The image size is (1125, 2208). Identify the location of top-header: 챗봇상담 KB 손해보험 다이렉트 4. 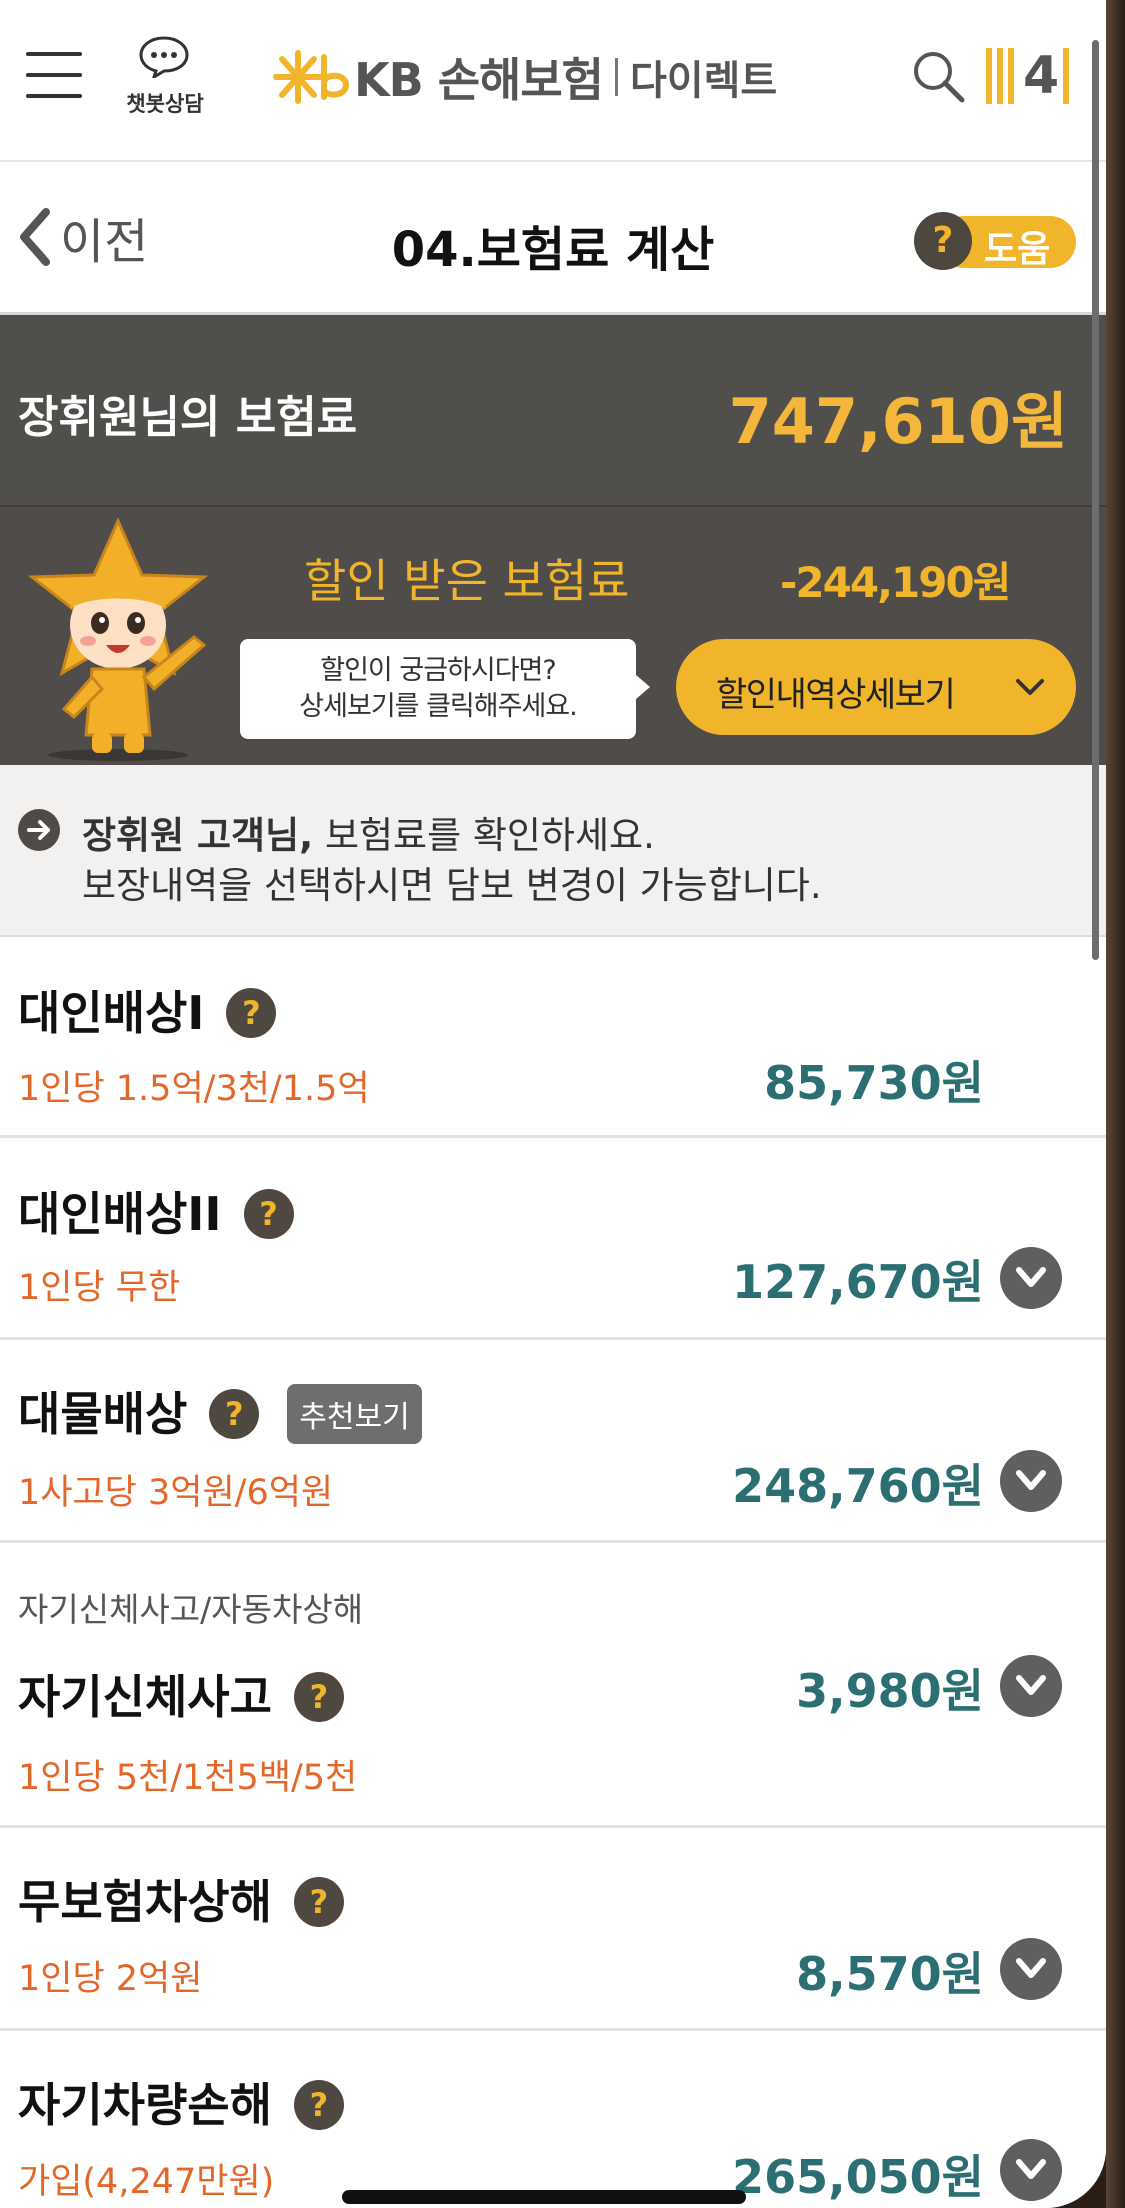
(553, 81).